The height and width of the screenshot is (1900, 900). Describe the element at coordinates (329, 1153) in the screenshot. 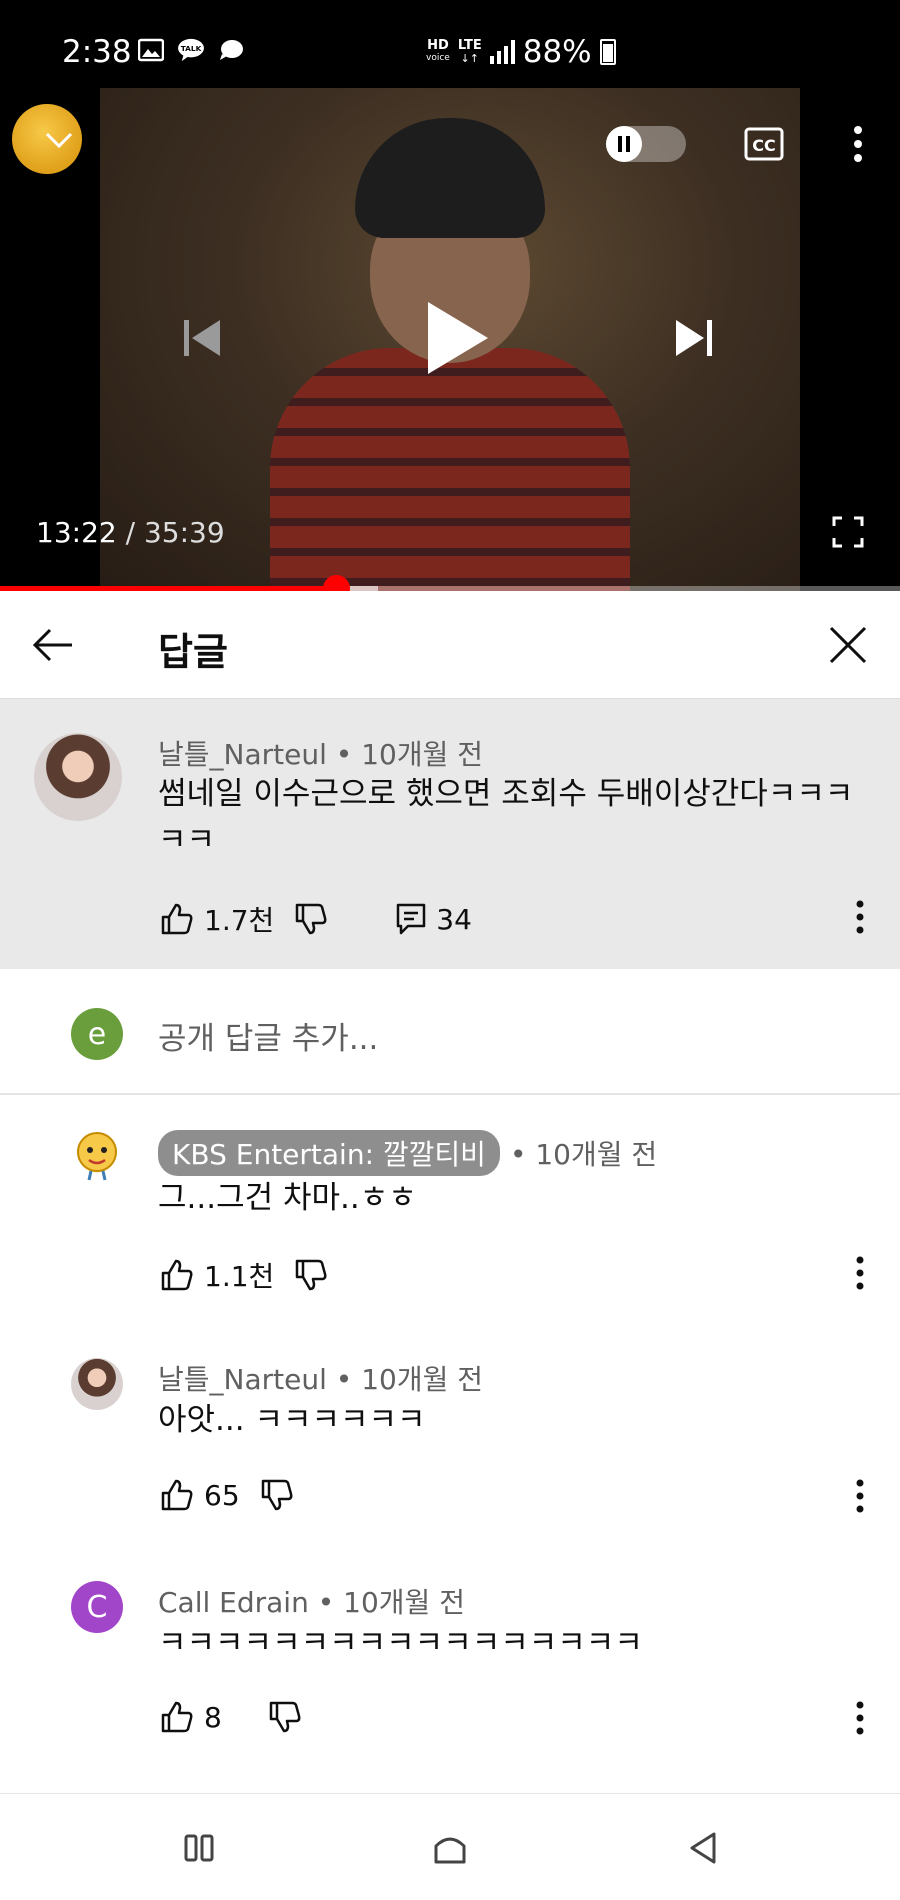

I see `creator-author-chip: KBS Entertain: 깔깔티비` at that location.